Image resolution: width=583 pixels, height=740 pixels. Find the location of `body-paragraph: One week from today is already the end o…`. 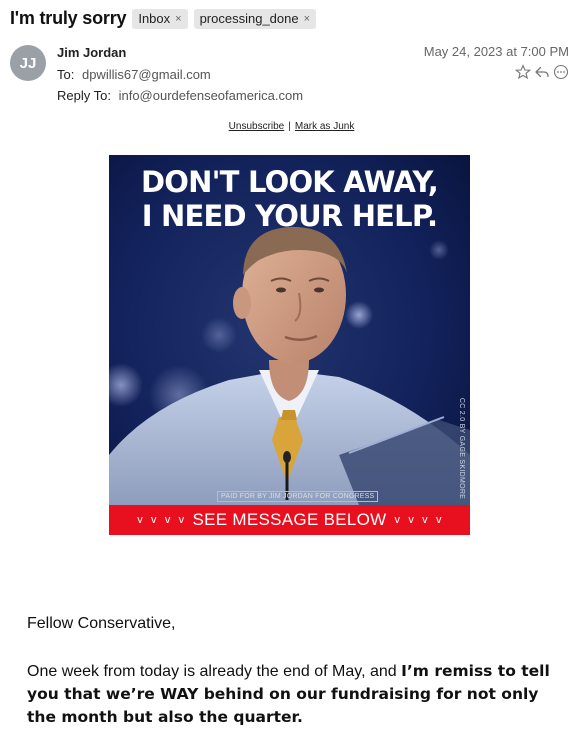

body-paragraph: One week from today is already the end o… is located at coordinates (292, 694).